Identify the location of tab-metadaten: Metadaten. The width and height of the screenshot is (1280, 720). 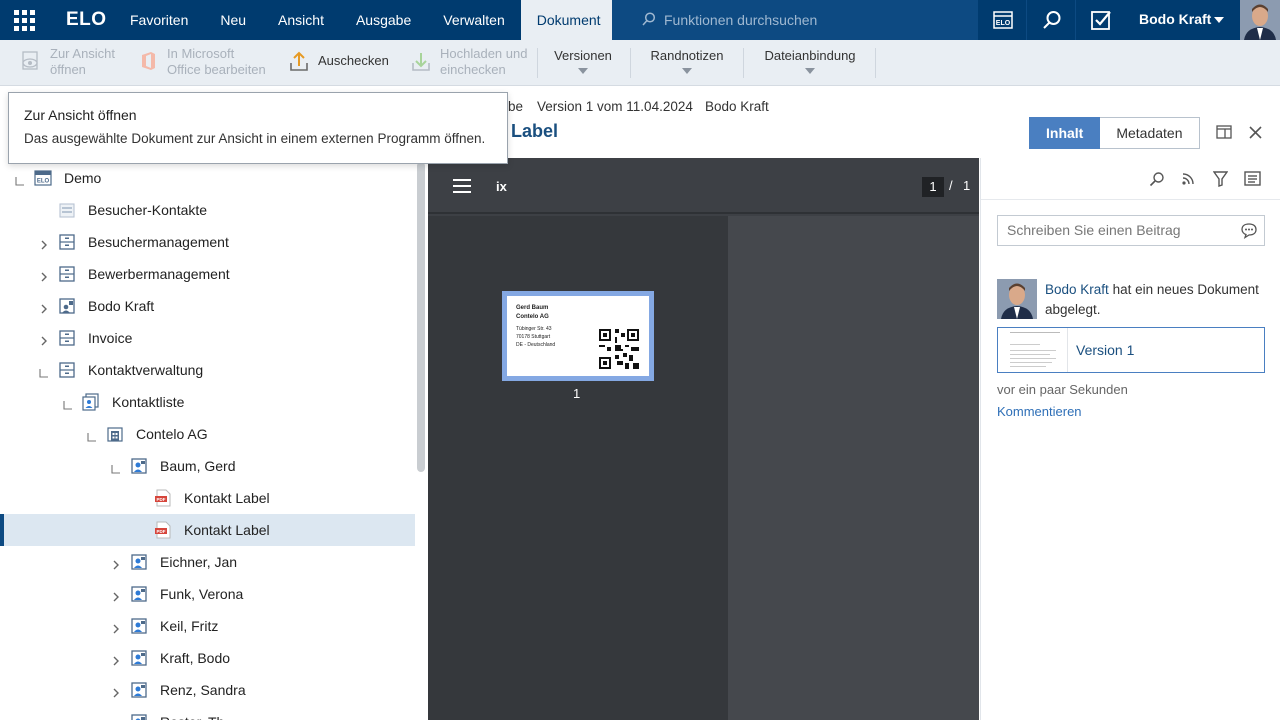
(1150, 133).